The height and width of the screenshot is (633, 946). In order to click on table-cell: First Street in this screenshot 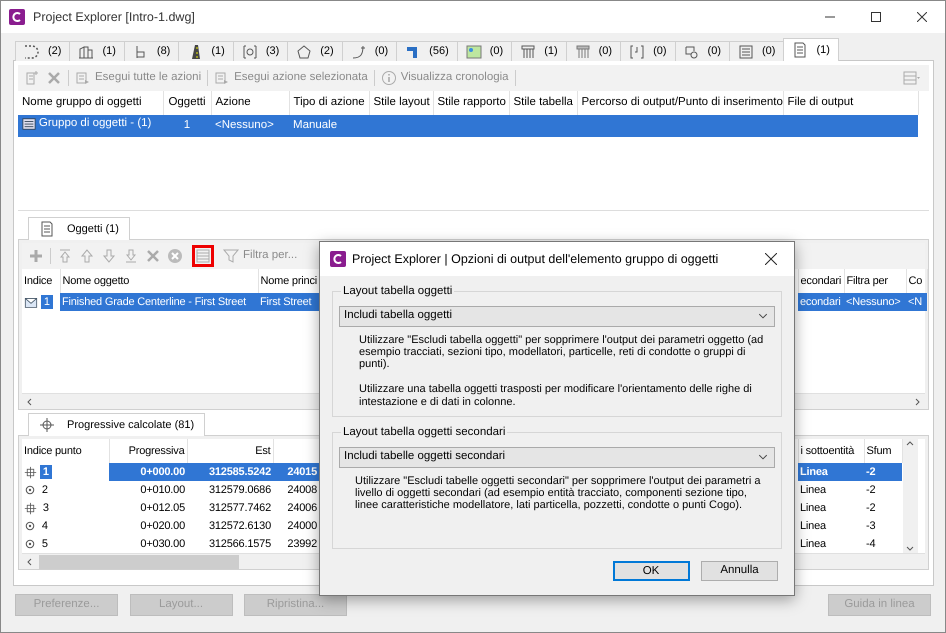, I will do `click(286, 302)`.